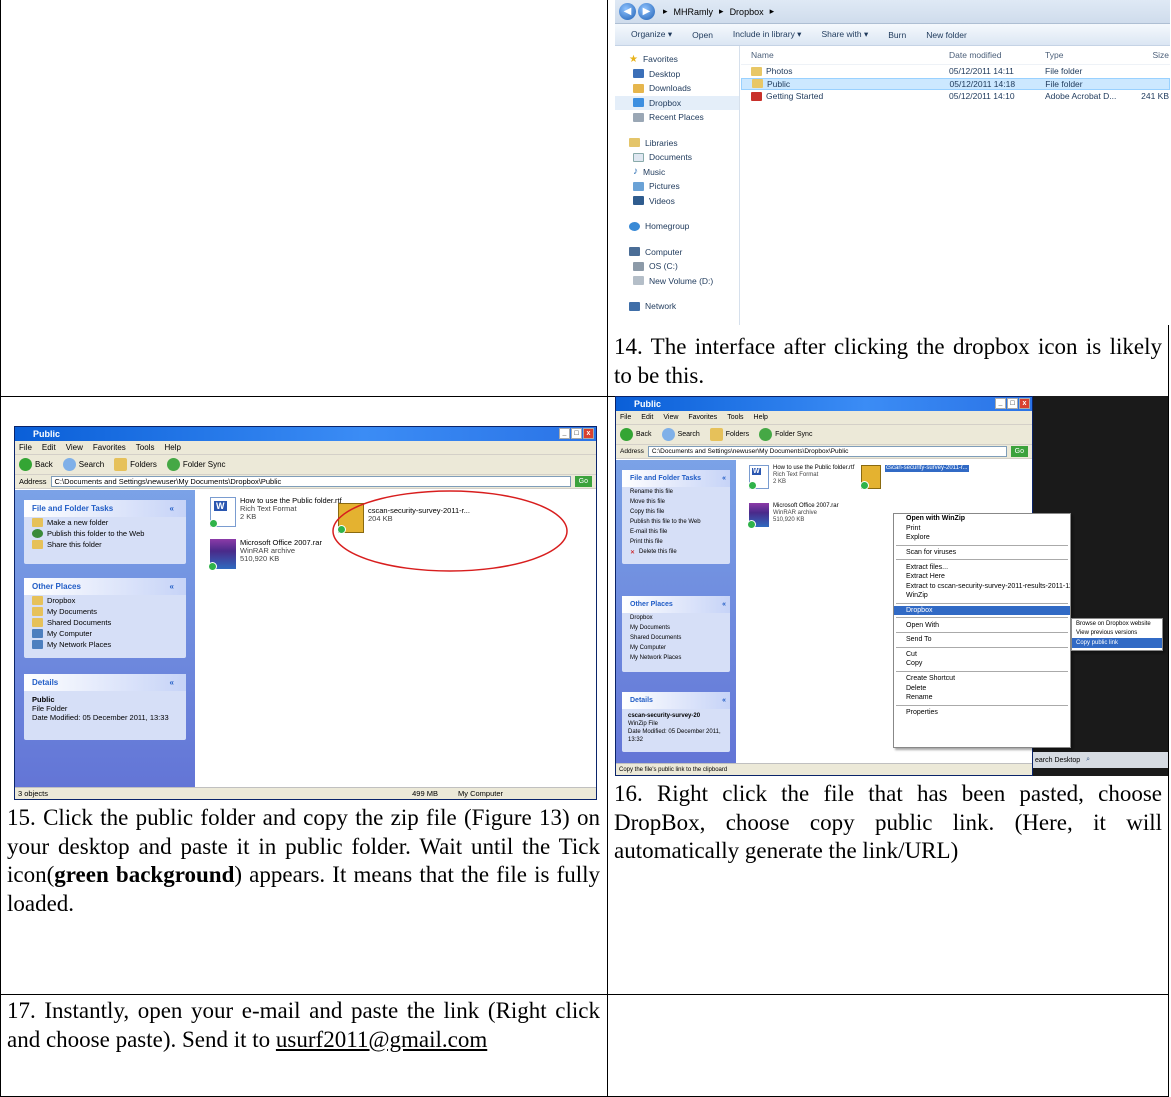  I want to click on nav-downloads: Downloads, so click(677, 88).